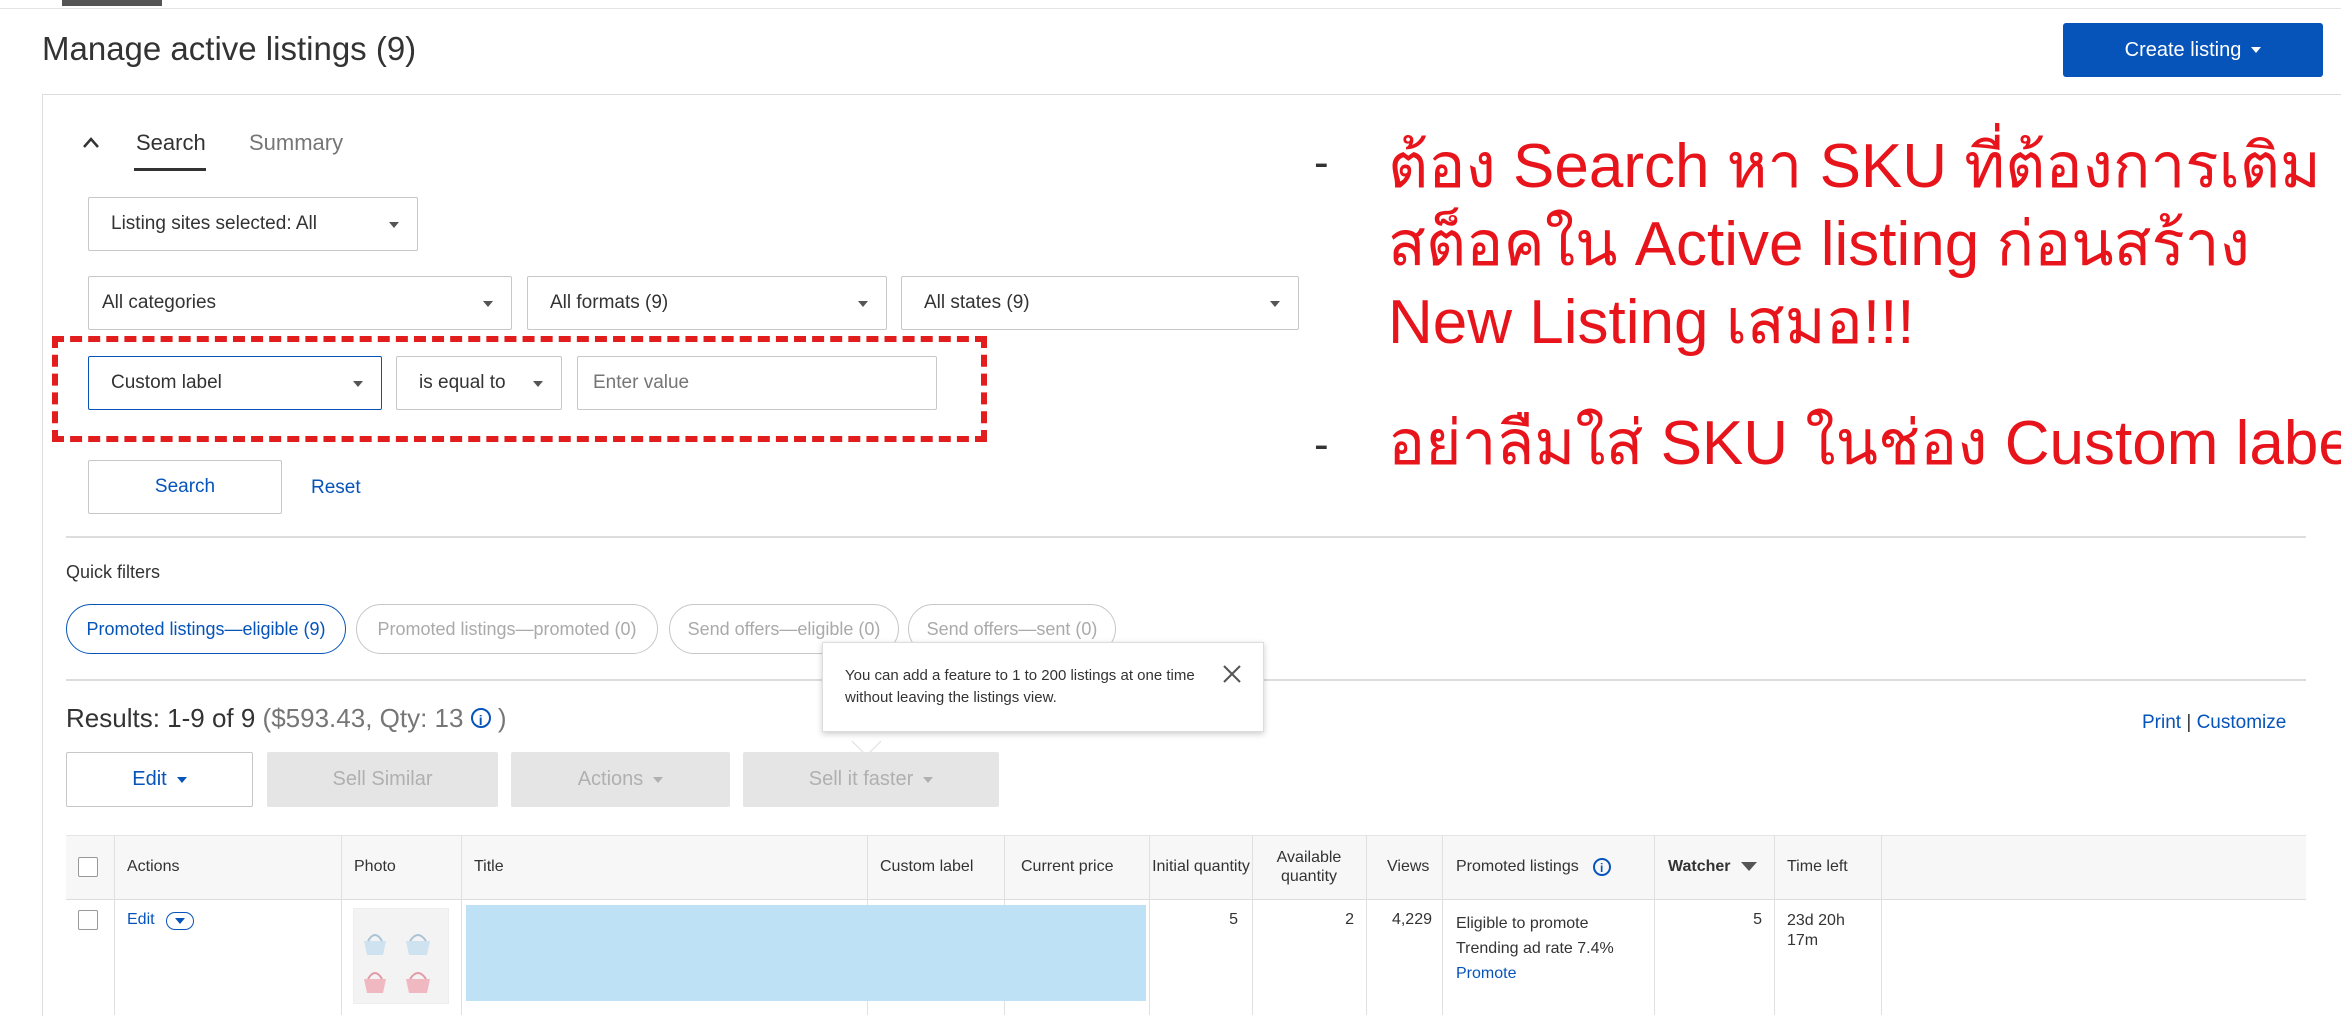  What do you see at coordinates (1408, 866) in the screenshot?
I see `header-views: Views` at bounding box center [1408, 866].